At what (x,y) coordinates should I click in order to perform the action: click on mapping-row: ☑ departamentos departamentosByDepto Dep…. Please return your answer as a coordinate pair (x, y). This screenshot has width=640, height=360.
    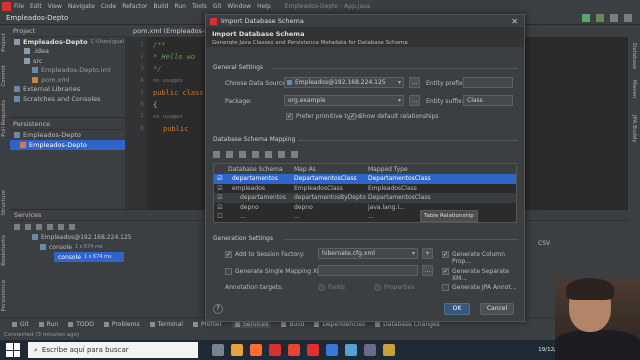
    Looking at the image, I should click on (365, 198).